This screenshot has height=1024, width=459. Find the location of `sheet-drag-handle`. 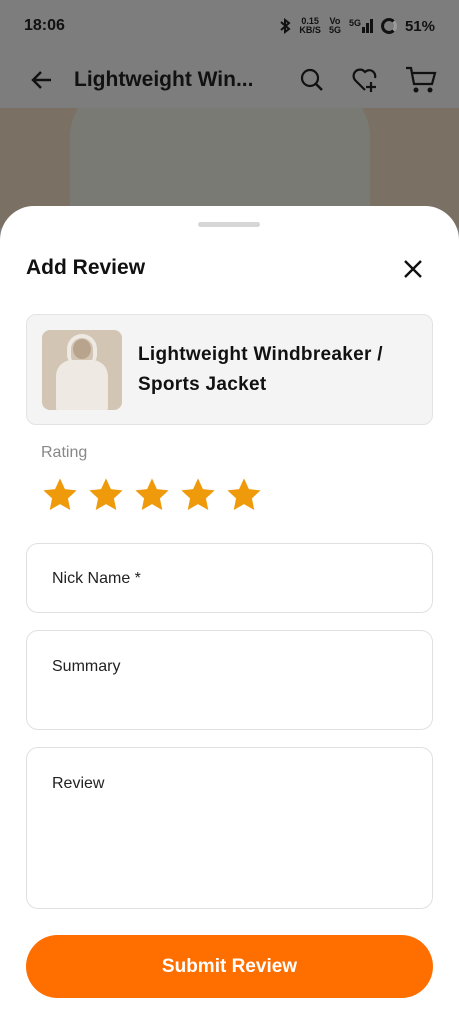

sheet-drag-handle is located at coordinates (229, 224).